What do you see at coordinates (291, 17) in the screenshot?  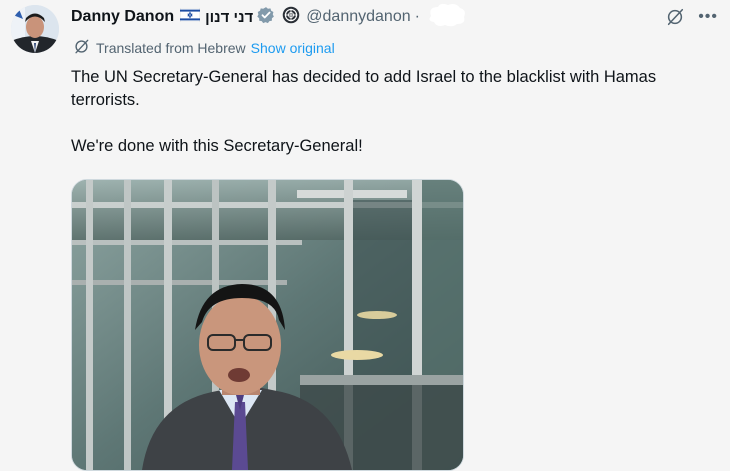 I see `un-emblem-icon` at bounding box center [291, 17].